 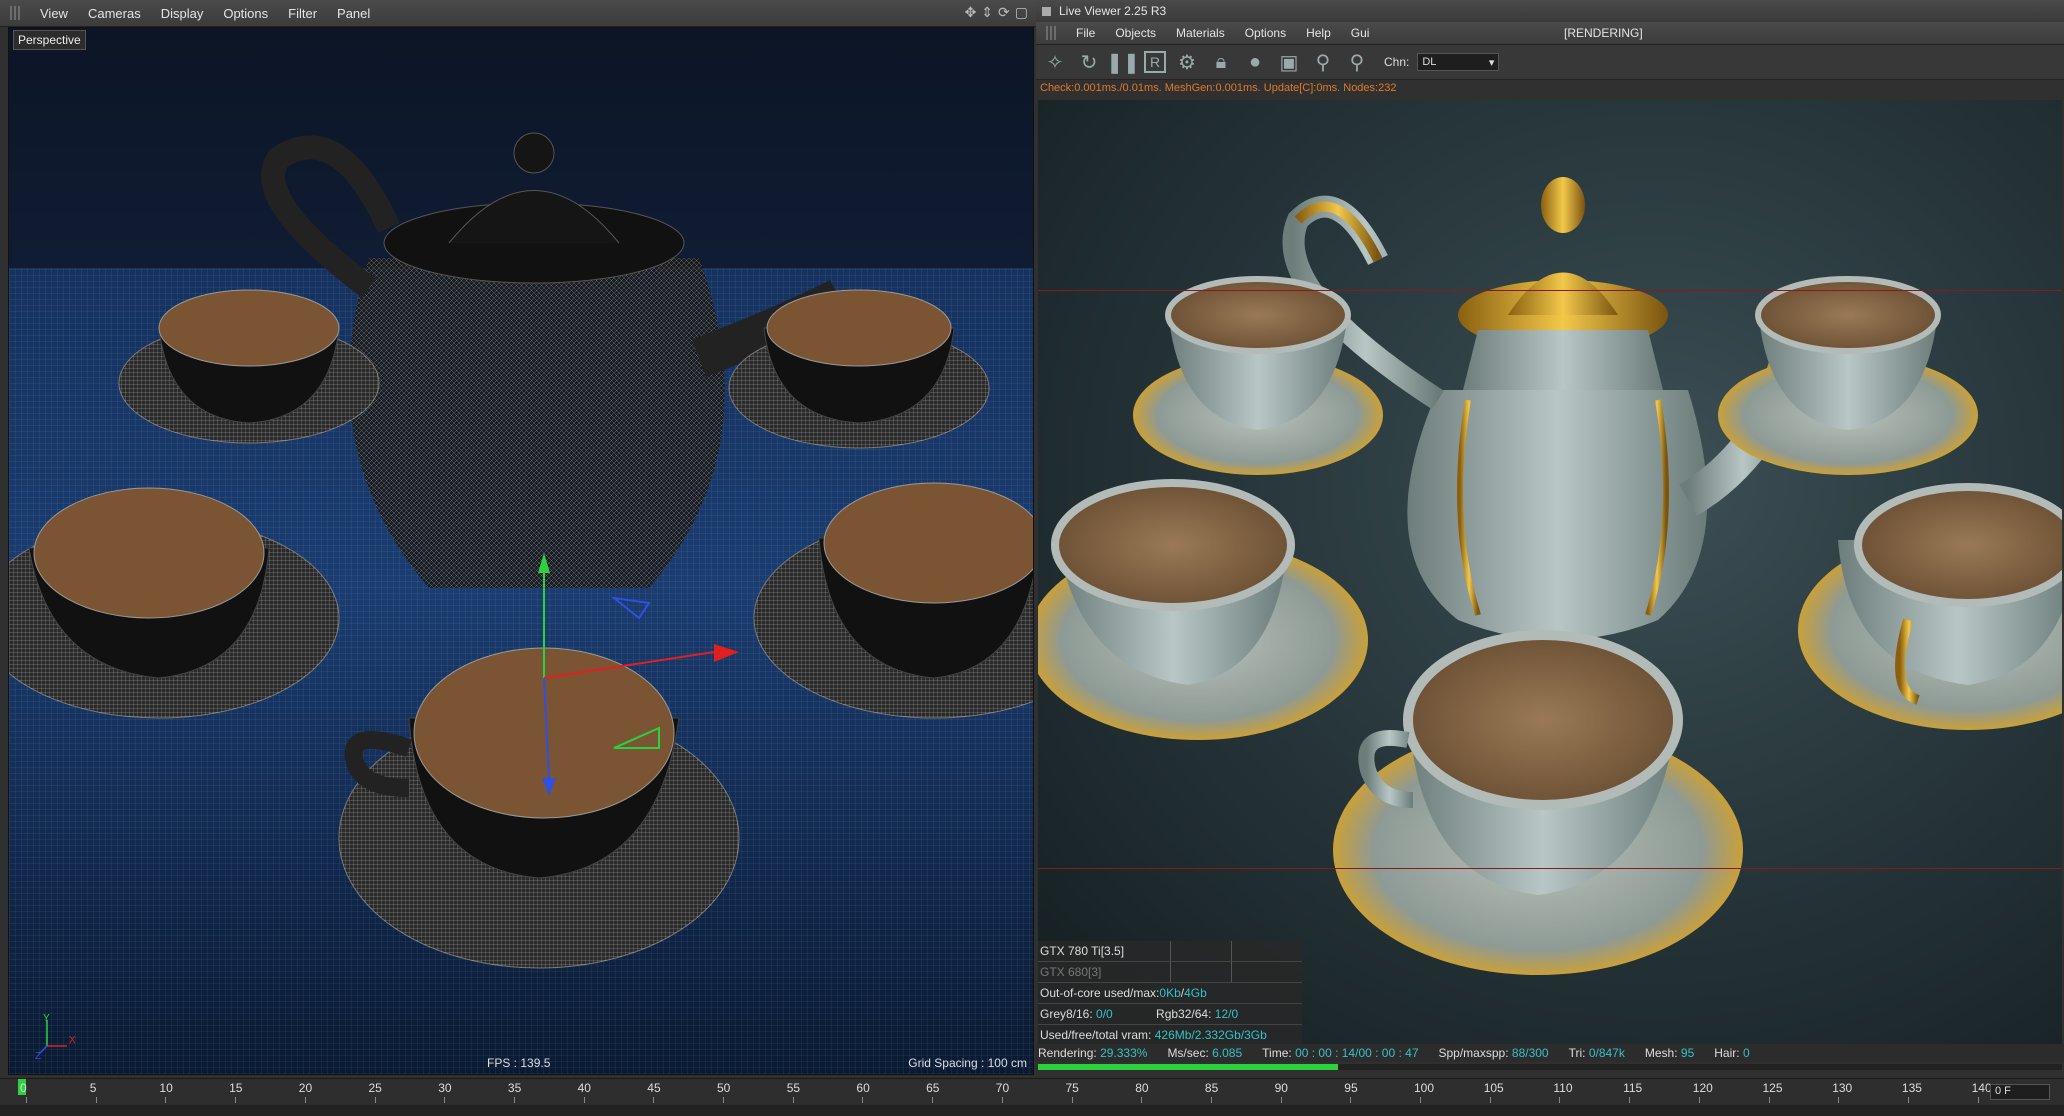 I want to click on camera-label: Perspective, so click(x=49, y=40).